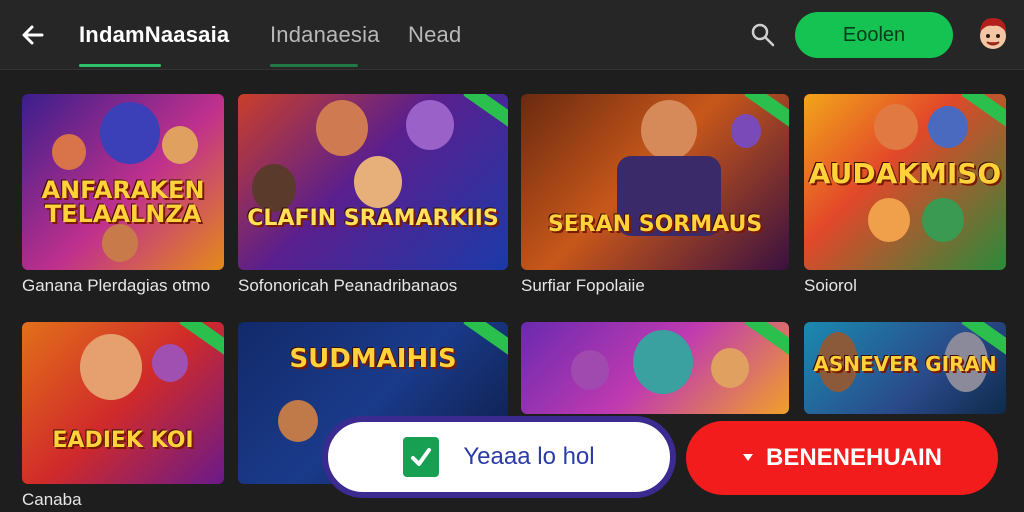  I want to click on app-check-icon, so click(421, 457).